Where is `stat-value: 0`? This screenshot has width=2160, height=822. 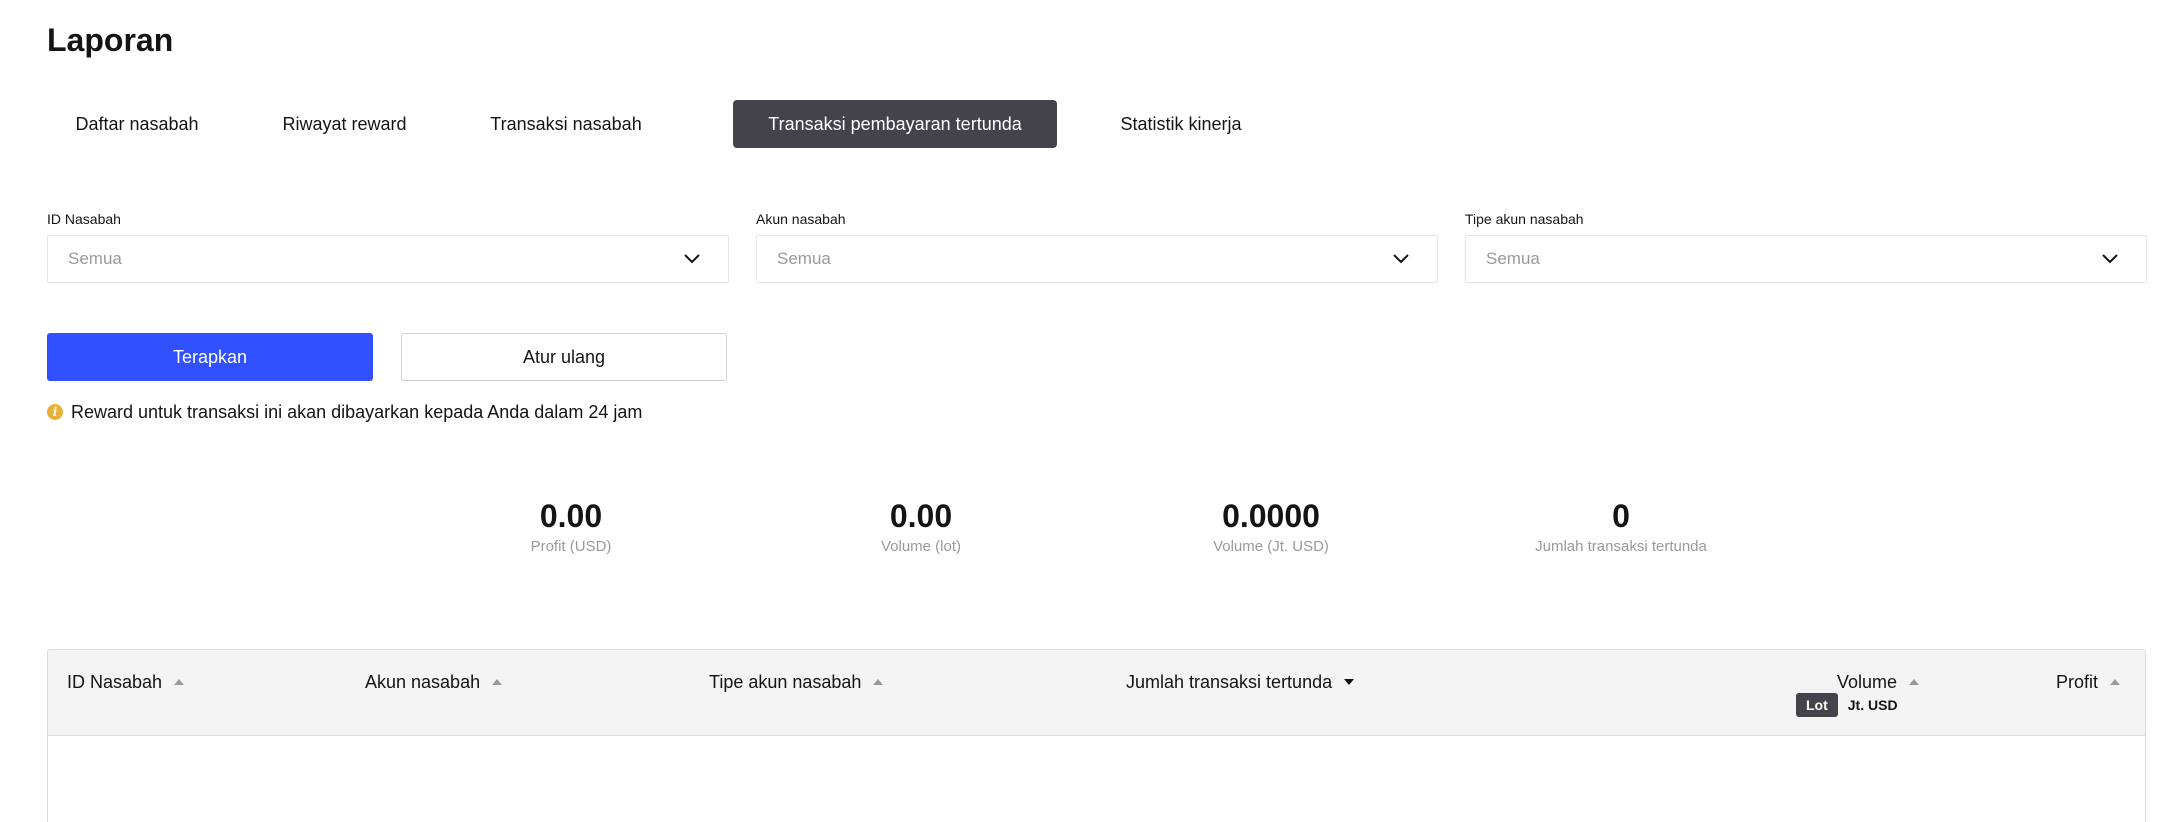 stat-value: 0 is located at coordinates (1621, 516).